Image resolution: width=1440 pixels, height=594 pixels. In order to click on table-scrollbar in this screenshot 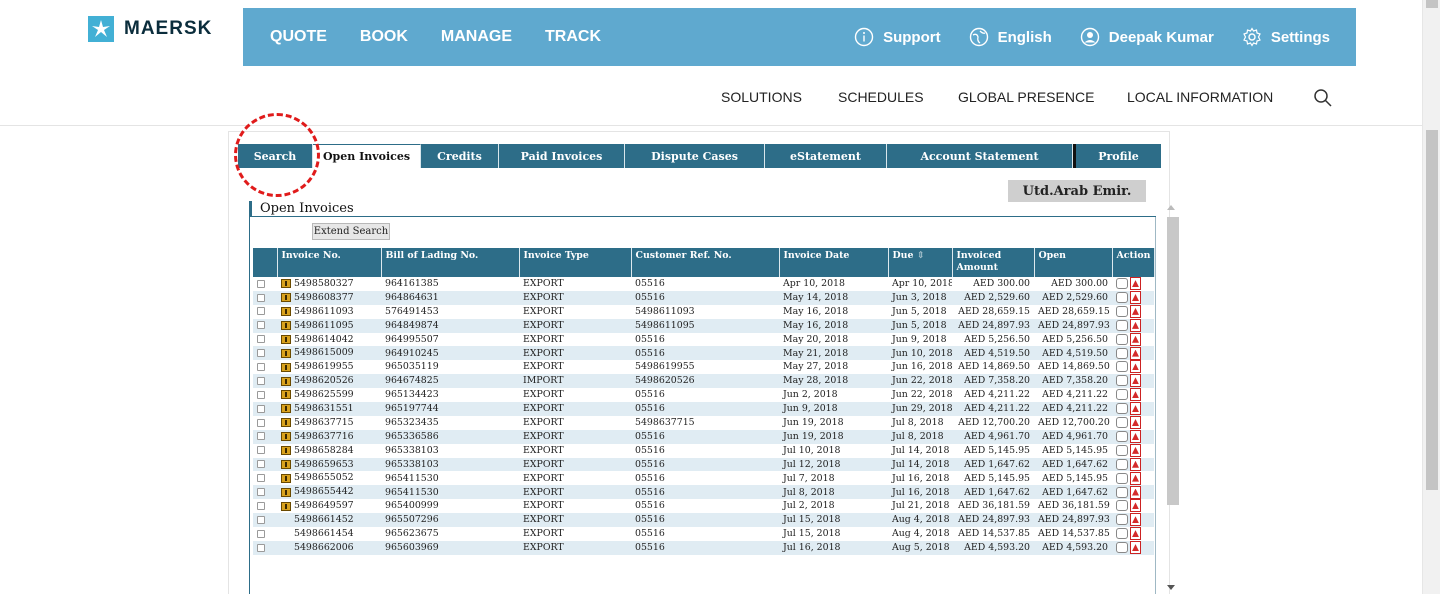, I will do `click(1171, 398)`.